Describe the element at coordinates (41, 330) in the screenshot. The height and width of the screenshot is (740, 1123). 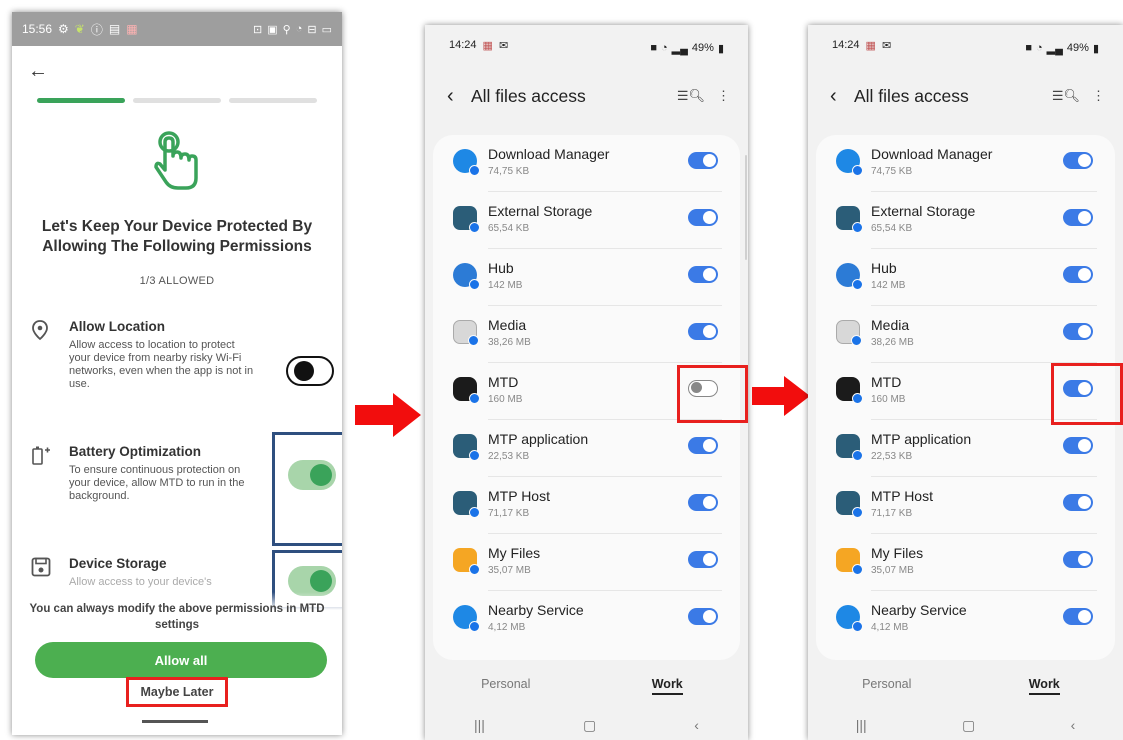
I see `location-pin-icon` at that location.